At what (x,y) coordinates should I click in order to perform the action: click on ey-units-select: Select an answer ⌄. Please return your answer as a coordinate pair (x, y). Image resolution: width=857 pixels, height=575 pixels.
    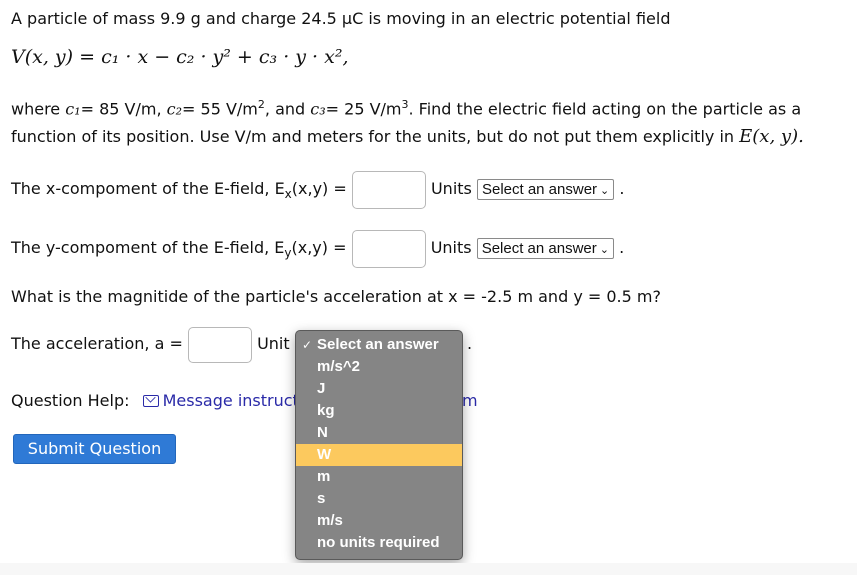
    Looking at the image, I should click on (545, 248).